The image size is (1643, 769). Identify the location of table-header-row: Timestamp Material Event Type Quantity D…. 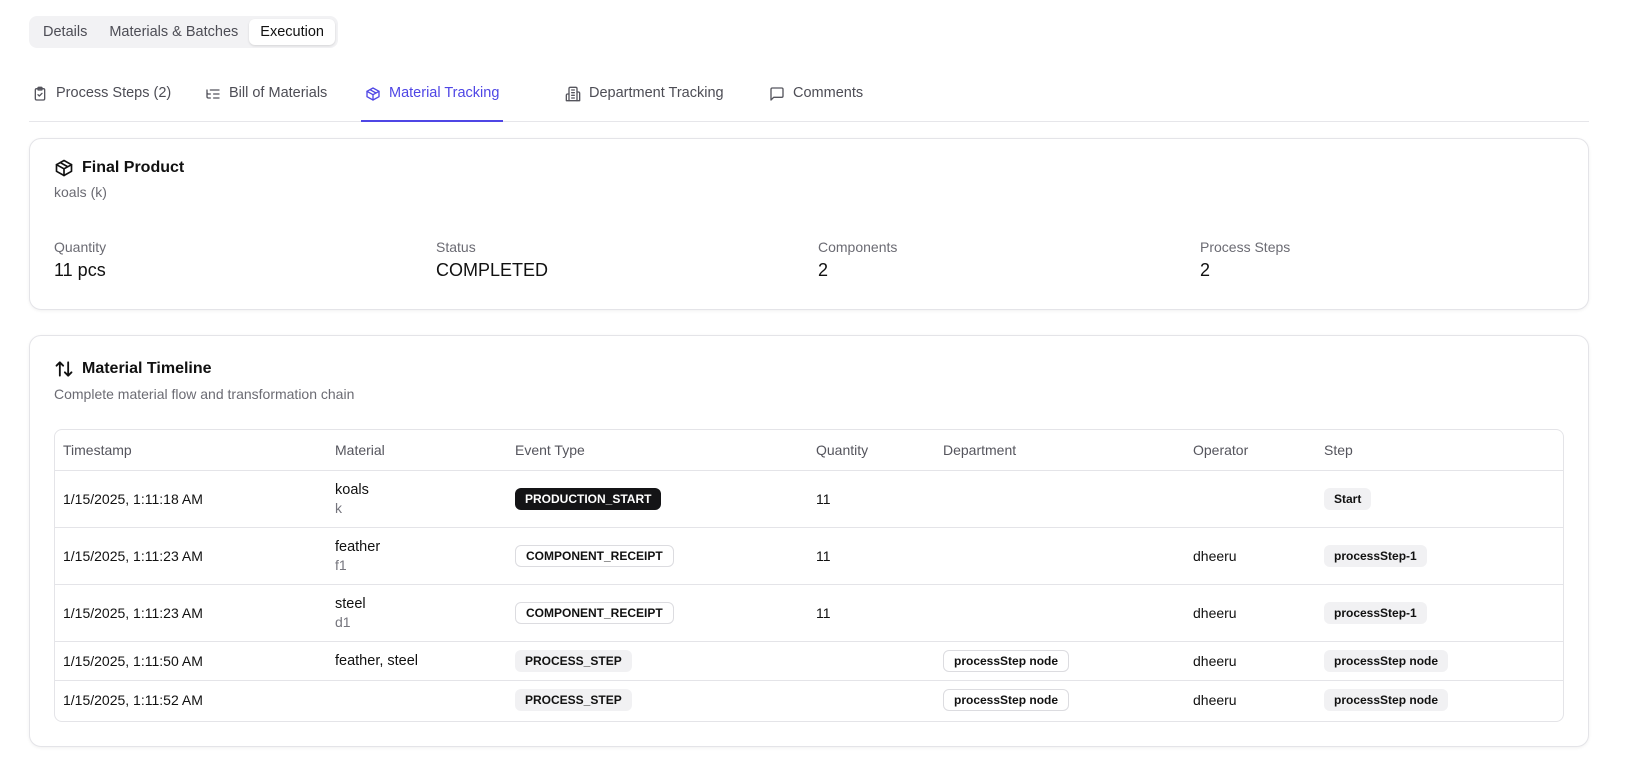
(809, 450).